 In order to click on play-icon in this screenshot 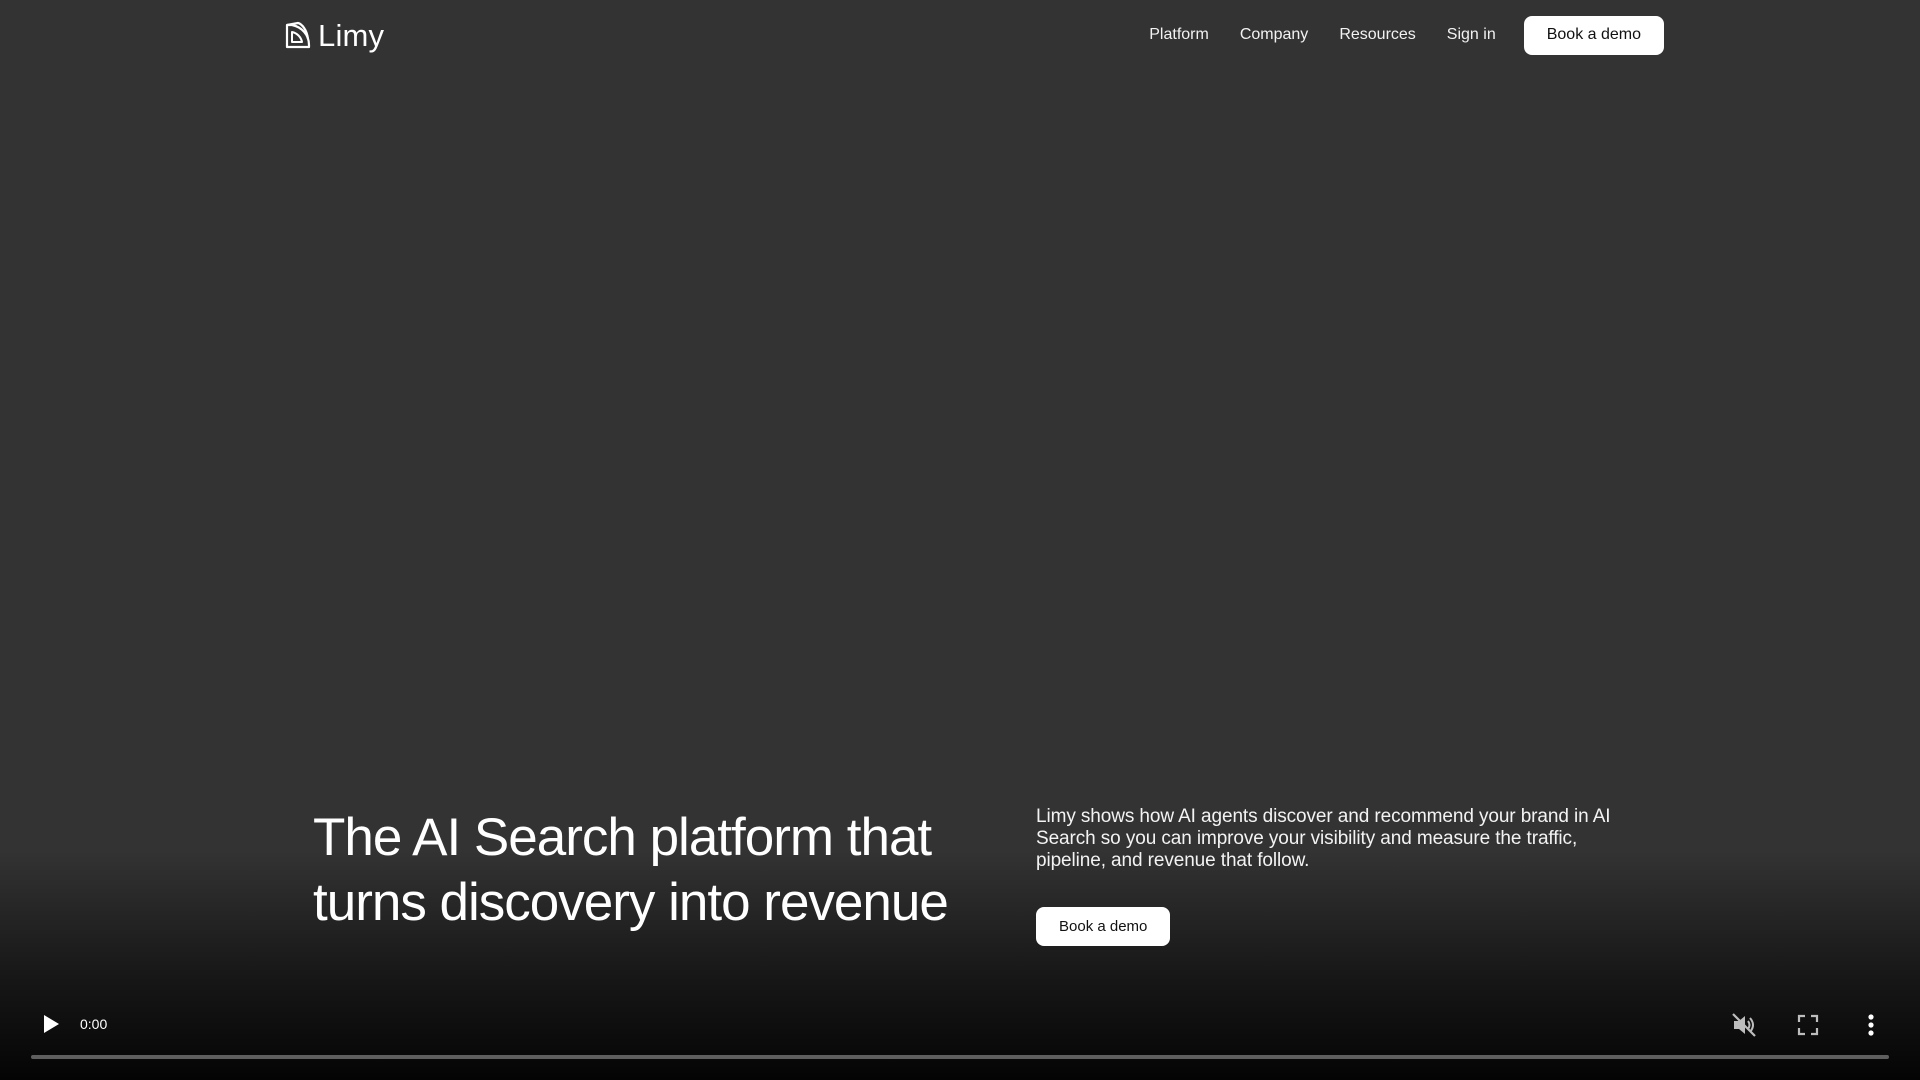, I will do `click(50, 1024)`.